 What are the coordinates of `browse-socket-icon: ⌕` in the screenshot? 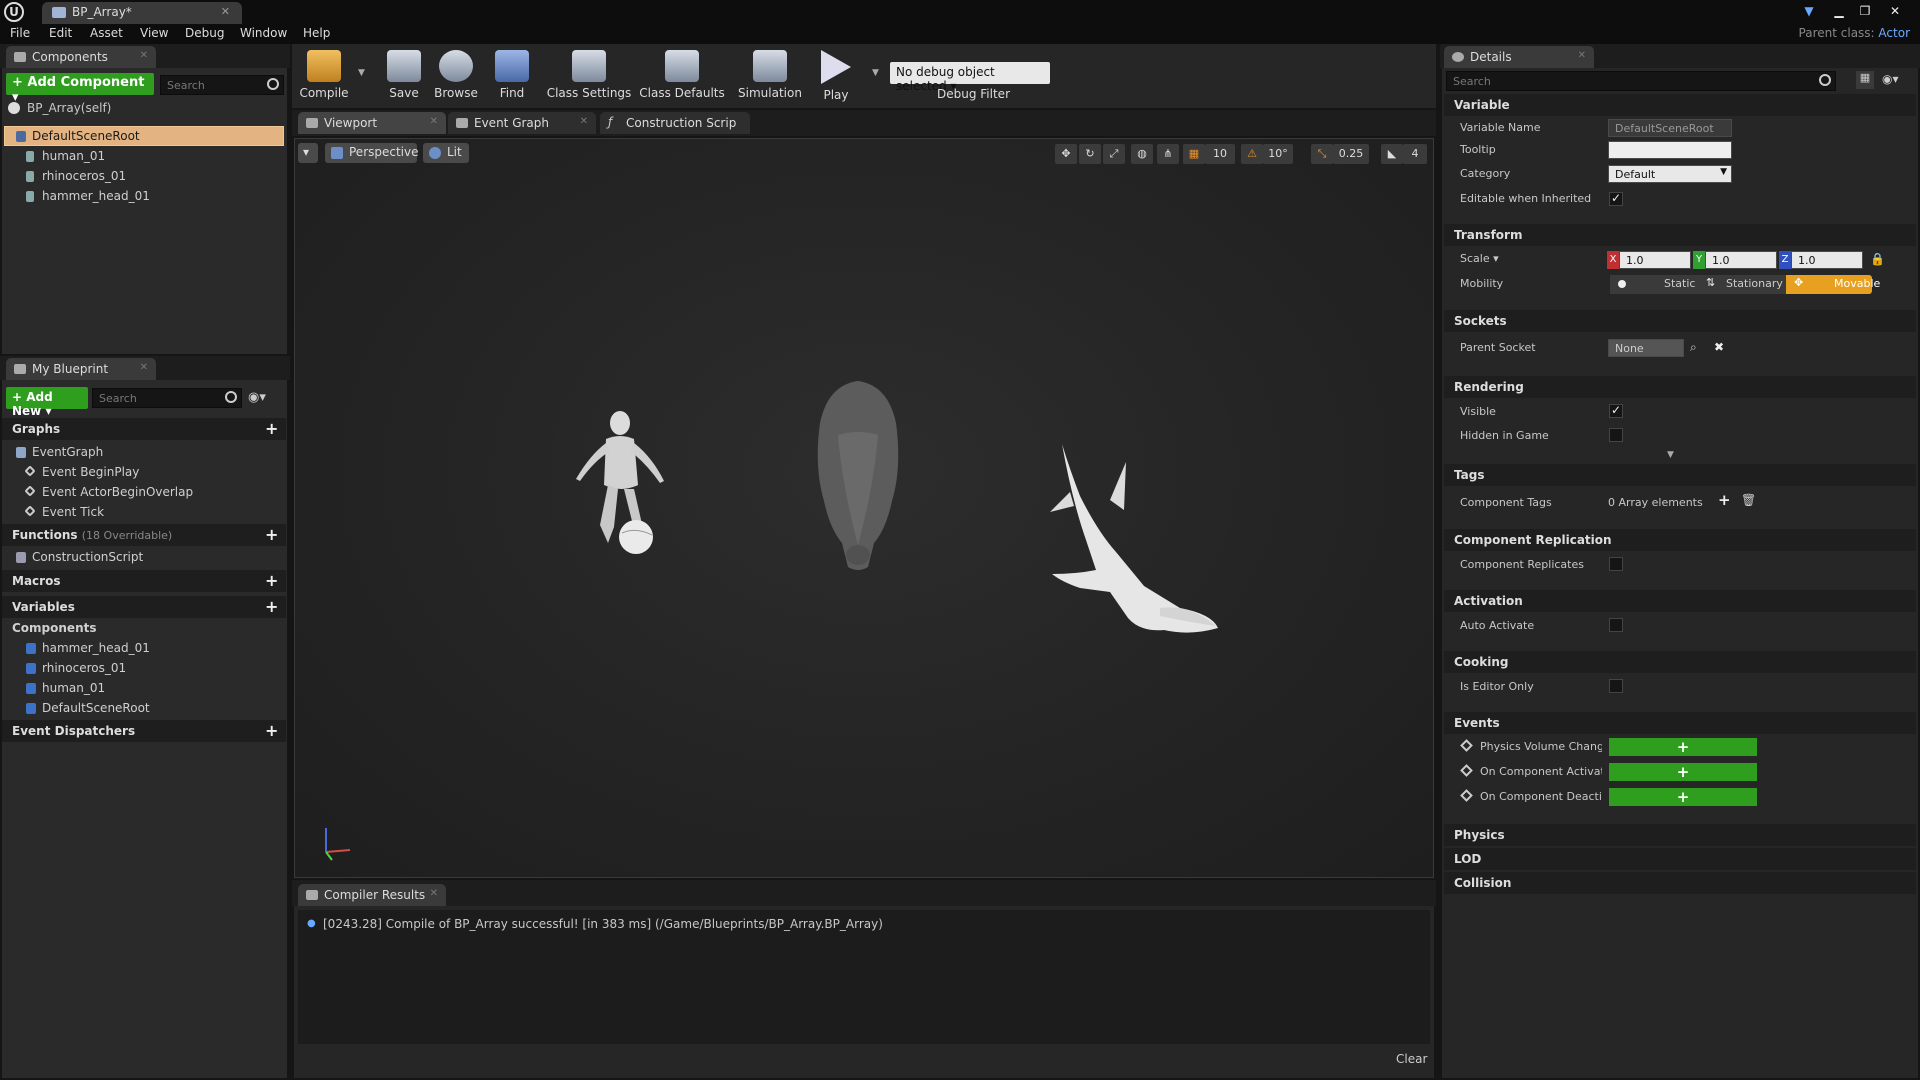 It's located at (1693, 347).